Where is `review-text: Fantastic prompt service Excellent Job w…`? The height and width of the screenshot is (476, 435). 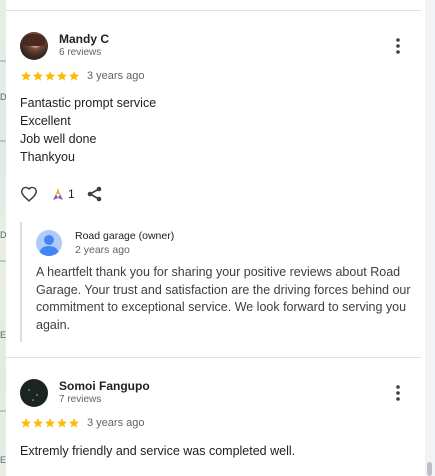
review-text: Fantastic prompt service Excellent Job w… is located at coordinates (88, 130).